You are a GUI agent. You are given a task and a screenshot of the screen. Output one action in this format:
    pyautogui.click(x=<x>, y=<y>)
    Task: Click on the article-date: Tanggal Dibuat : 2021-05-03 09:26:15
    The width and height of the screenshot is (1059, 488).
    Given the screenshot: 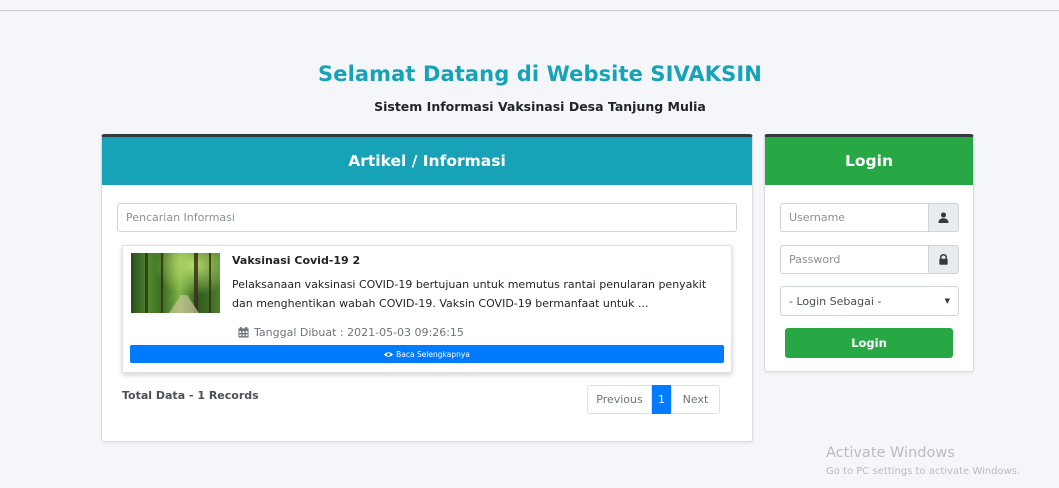 What is the action you would take?
    pyautogui.click(x=351, y=332)
    